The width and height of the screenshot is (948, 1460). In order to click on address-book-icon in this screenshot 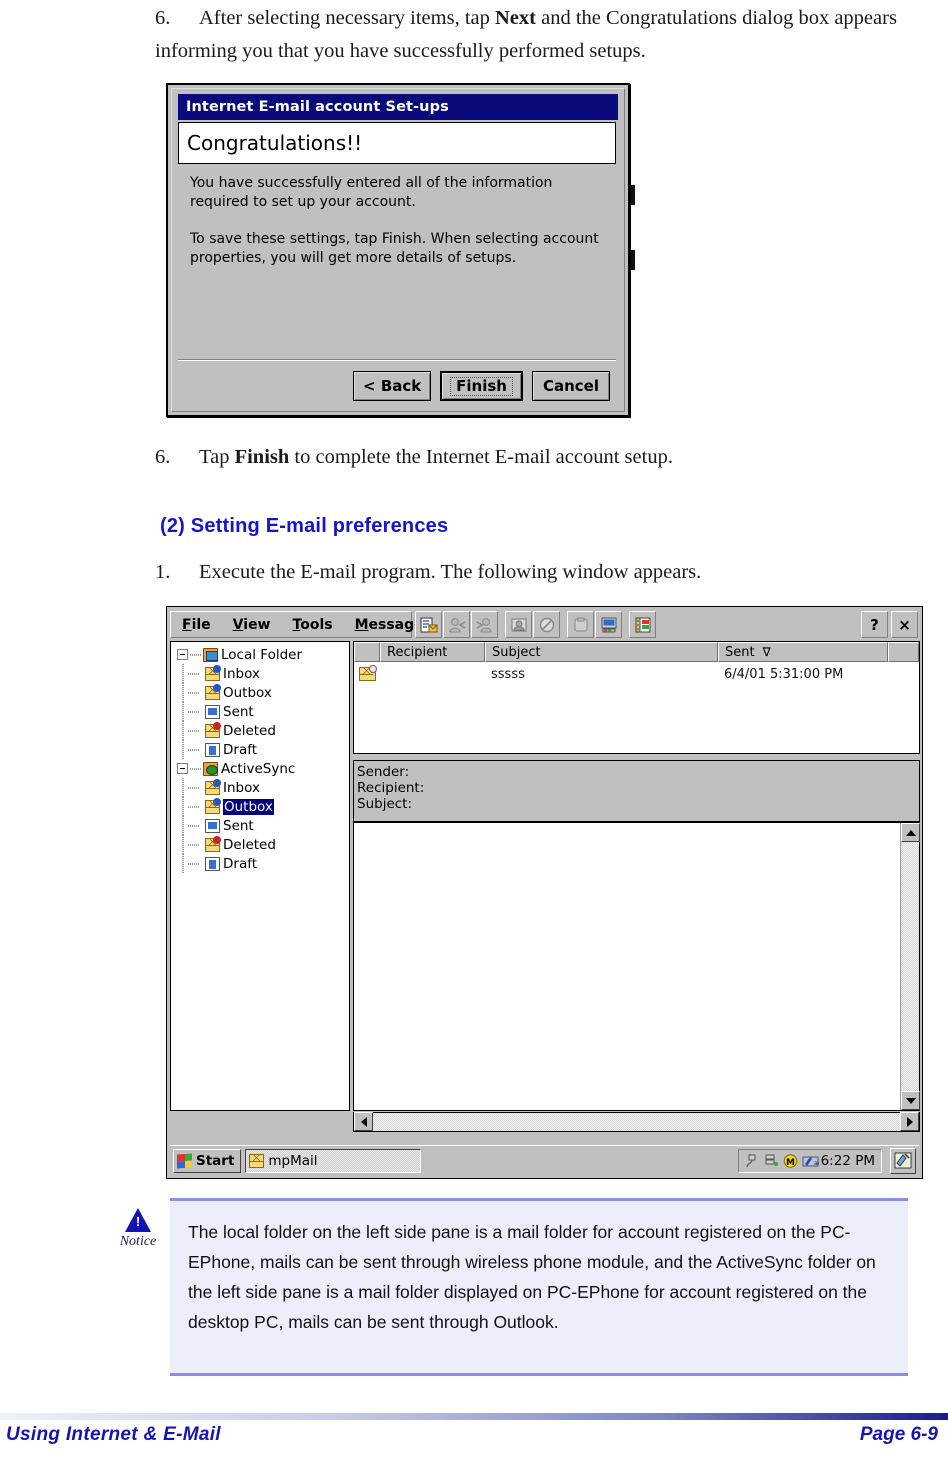, I will do `click(642, 624)`.